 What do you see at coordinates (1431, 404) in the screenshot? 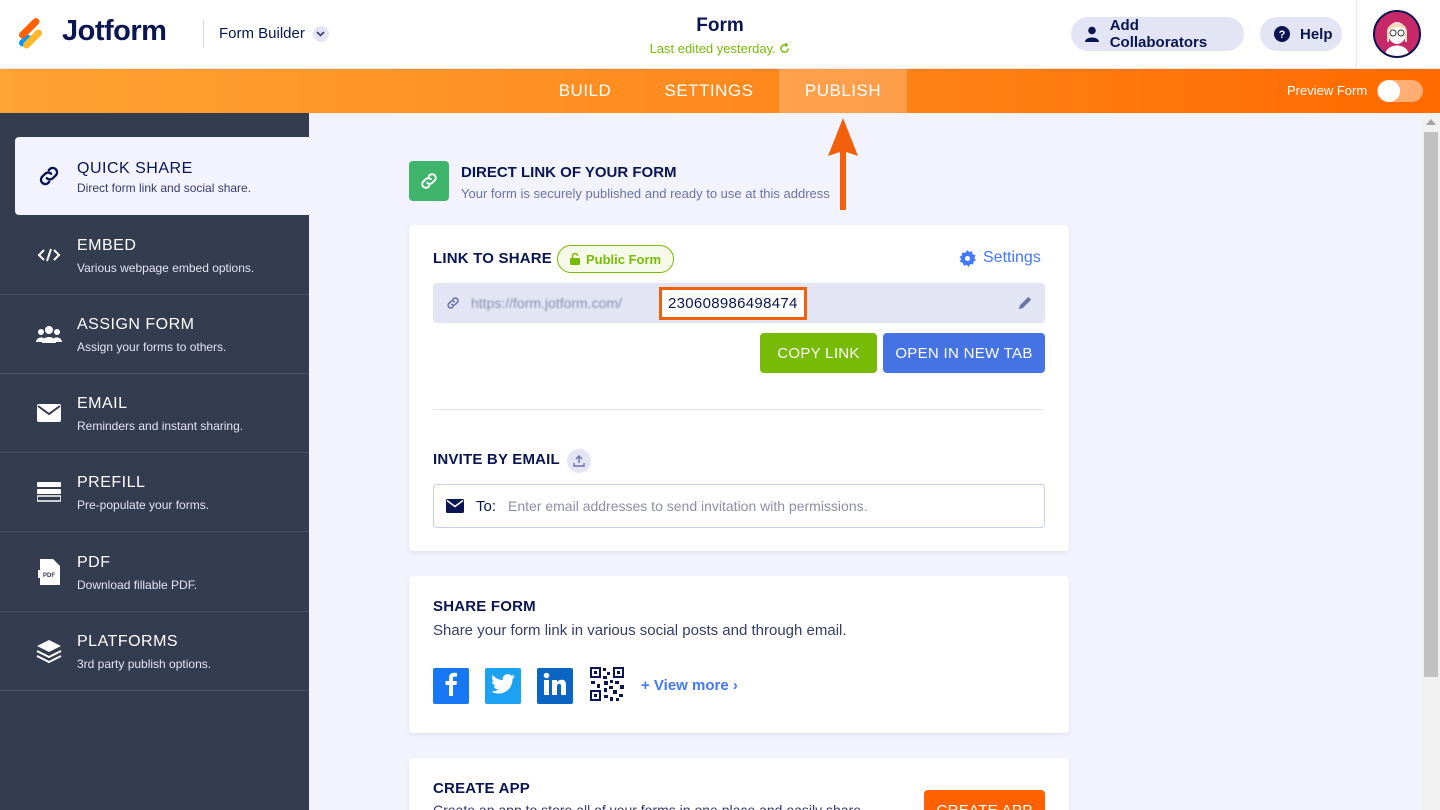
I see `scrollbar-thumb` at bounding box center [1431, 404].